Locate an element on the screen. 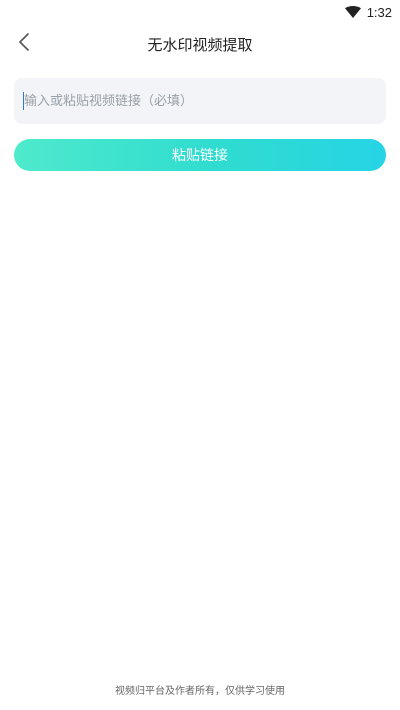  link-input-container is located at coordinates (200, 101).